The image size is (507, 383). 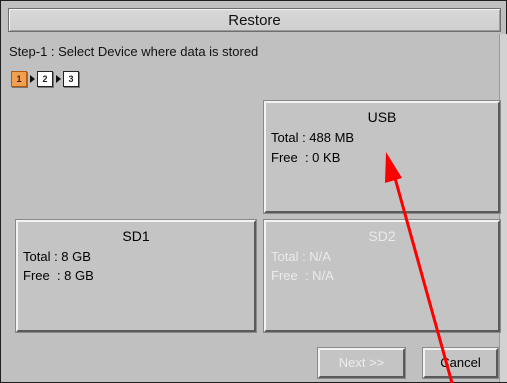 I want to click on usb-total: Total : 488 MB, so click(x=313, y=137).